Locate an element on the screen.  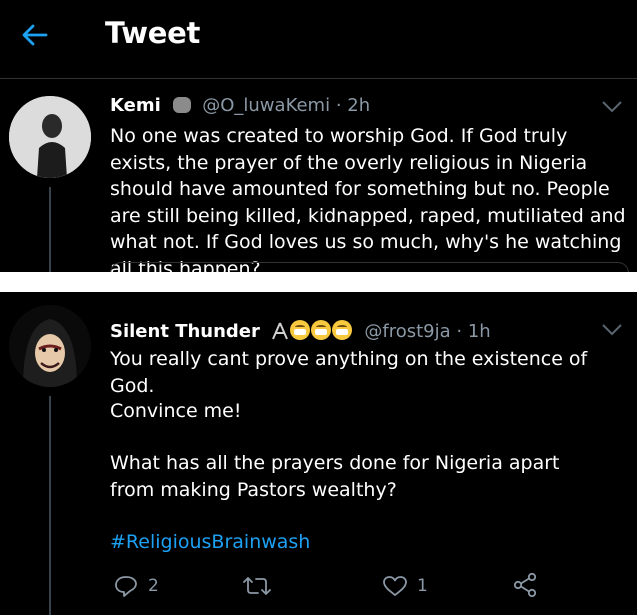
top-bar: Tweet is located at coordinates (318, 39).